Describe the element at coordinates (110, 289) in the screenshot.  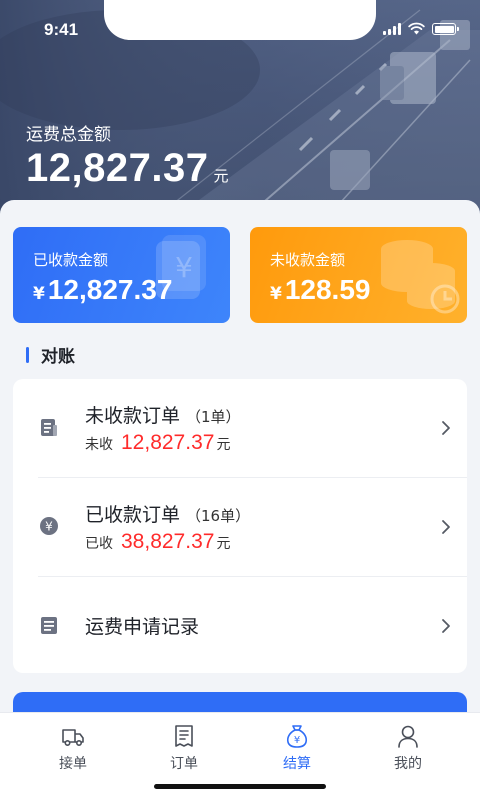
I see `received-amount-value: 12,827.37` at that location.